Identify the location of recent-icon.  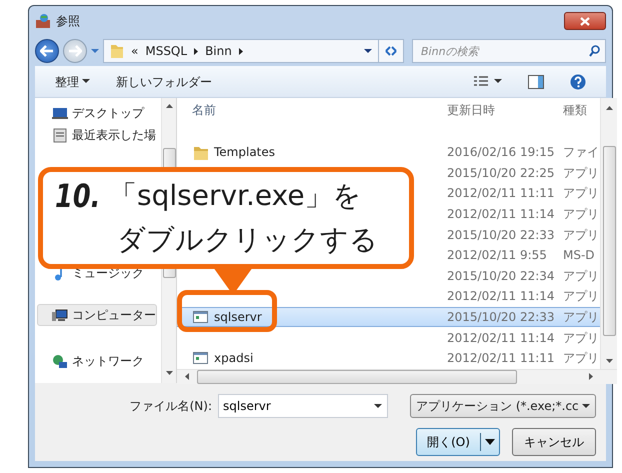
(60, 135).